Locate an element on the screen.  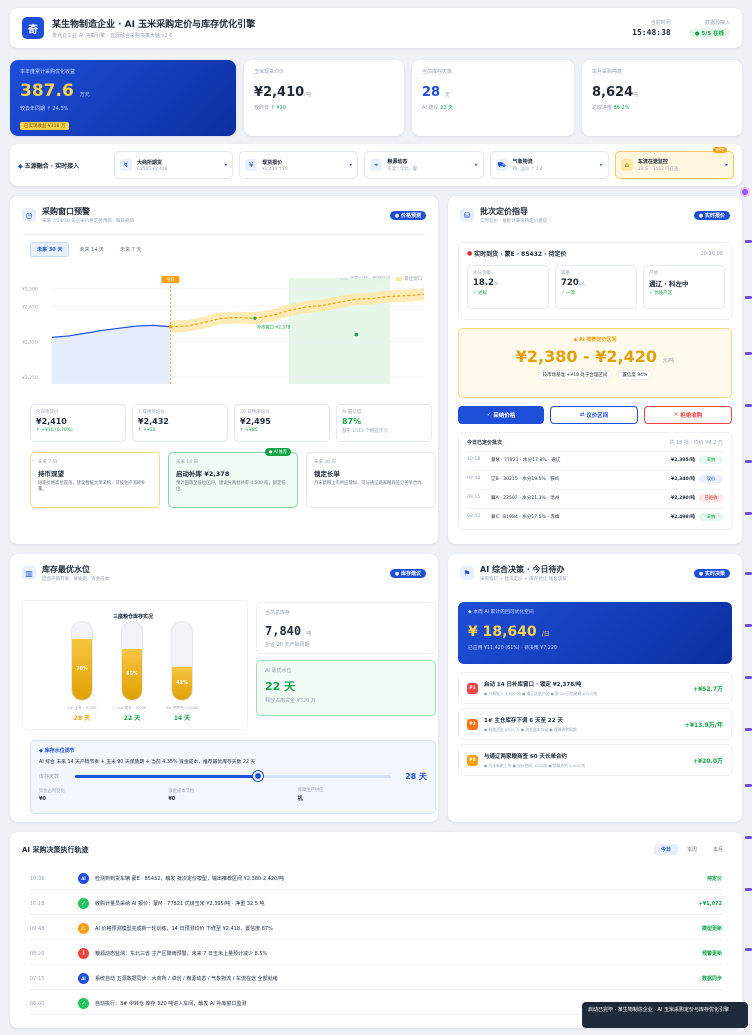
toast-notification: 启动已完毕 · 某生物制造企业 · AI 玉米采购定价与库存优化引擎 is located at coordinates (665, 1015).